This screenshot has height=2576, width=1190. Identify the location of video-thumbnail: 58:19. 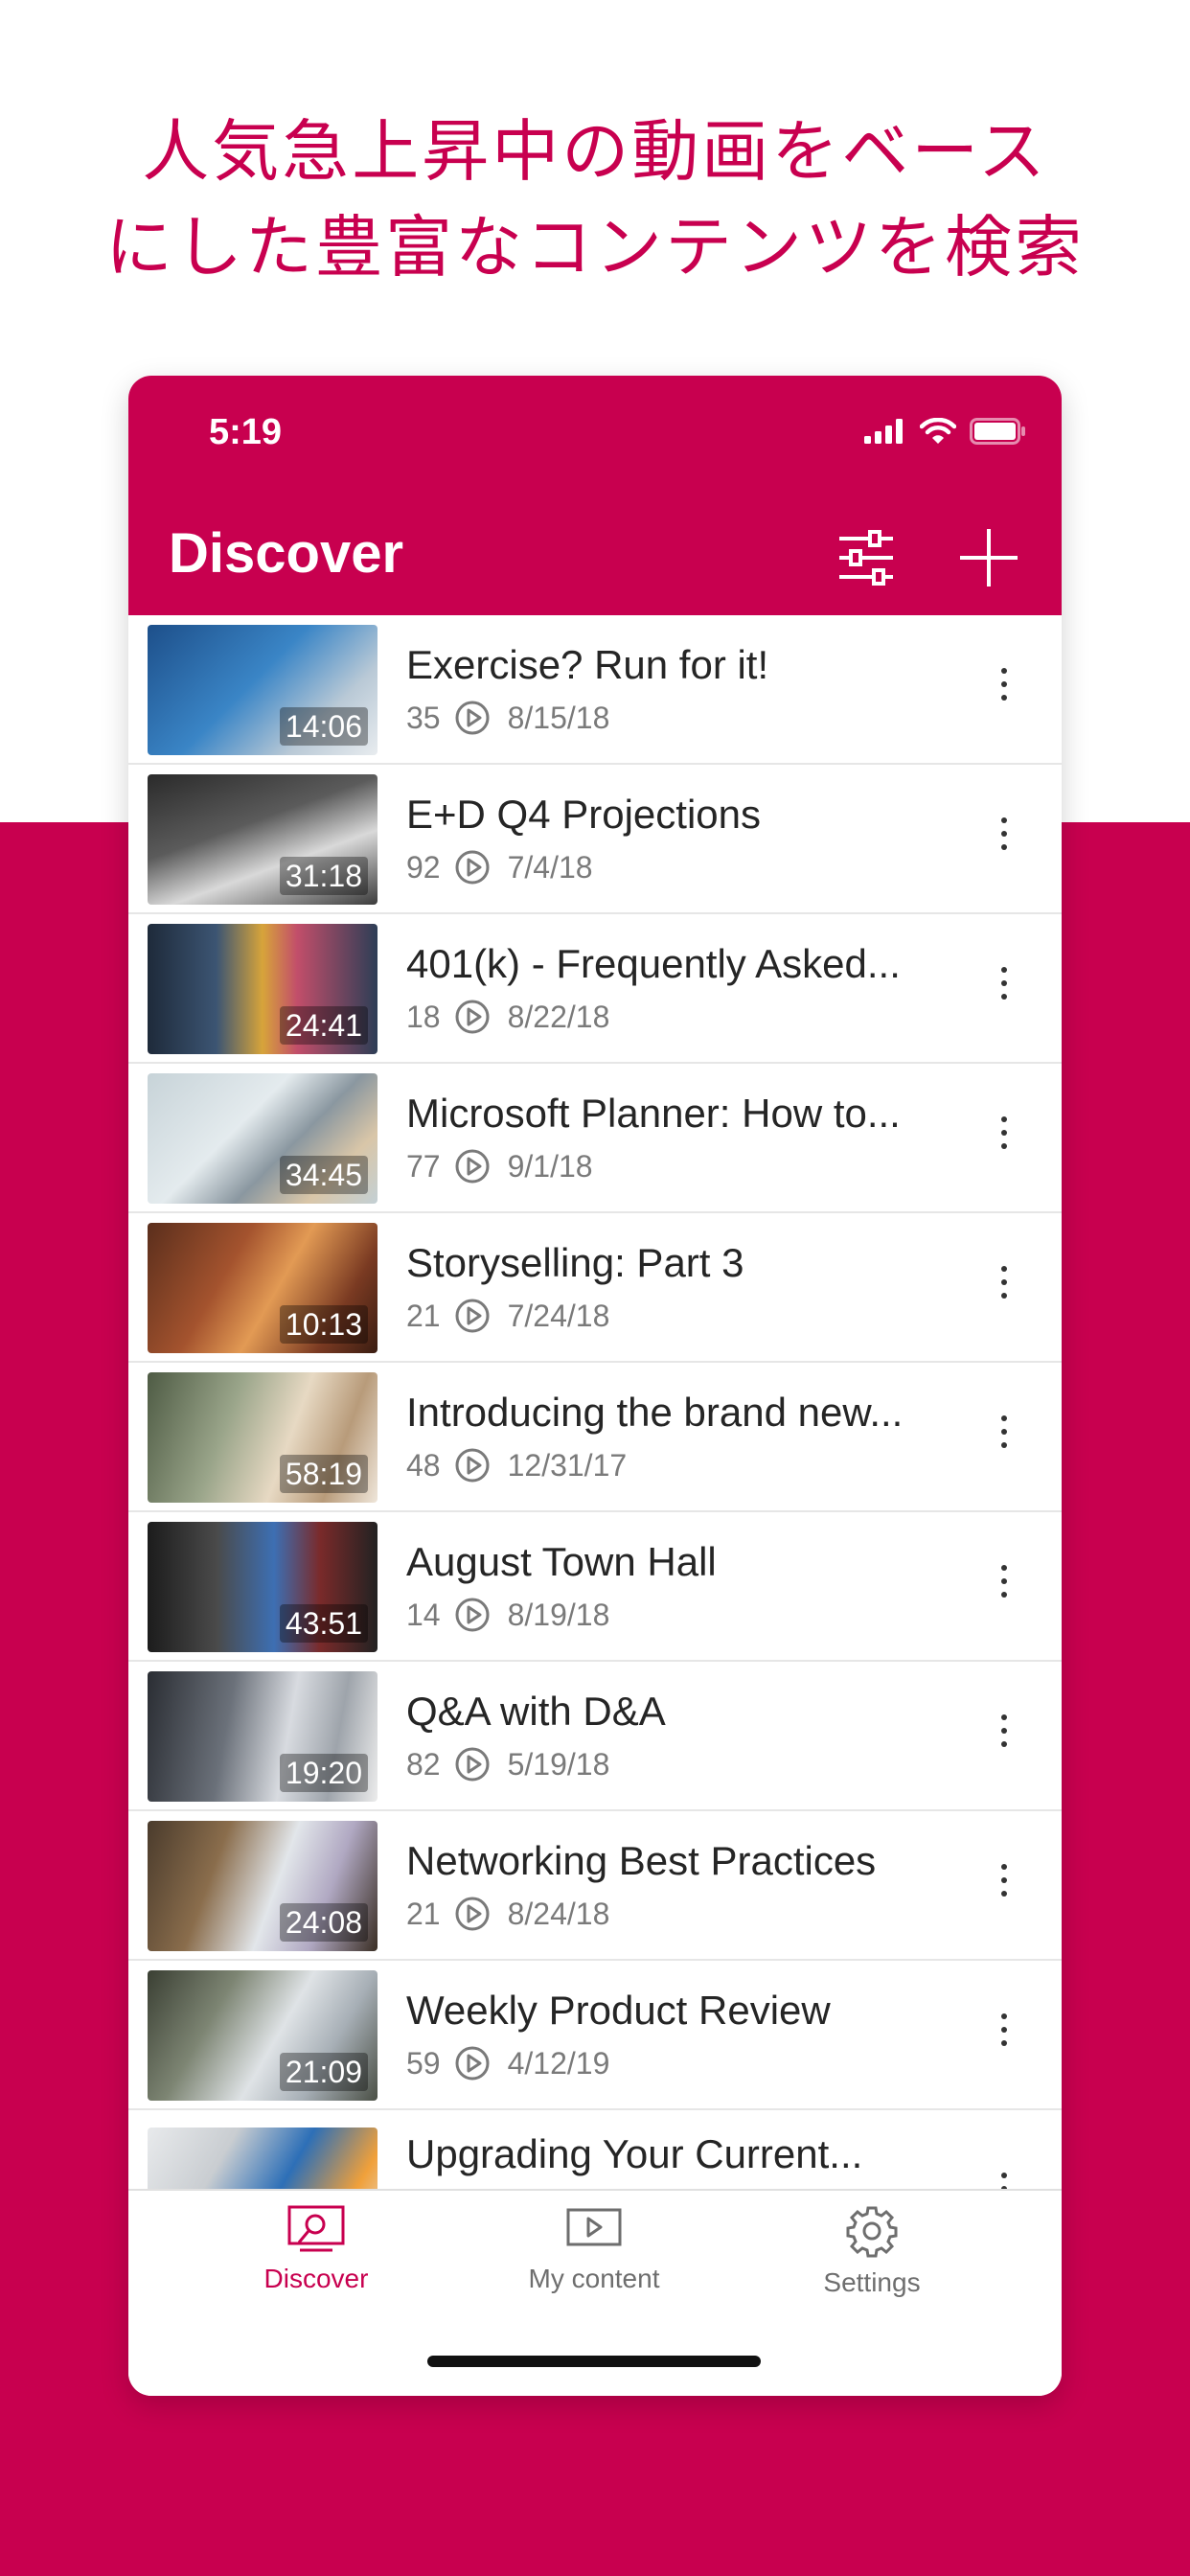
(263, 1437).